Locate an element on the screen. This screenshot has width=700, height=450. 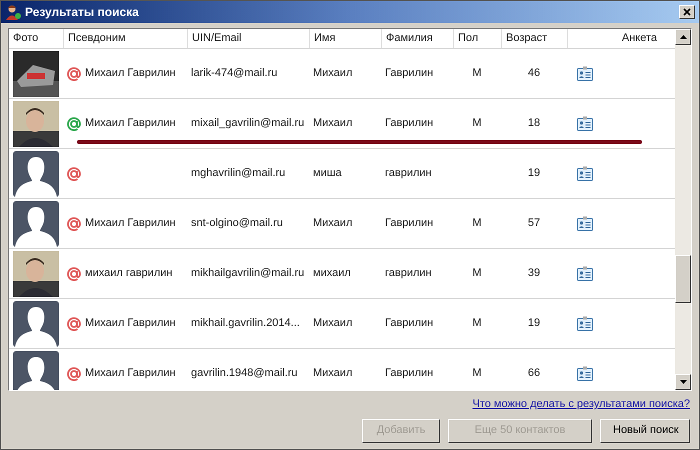
nickname-cell-text: михаил гаврилин is located at coordinates (128, 274).